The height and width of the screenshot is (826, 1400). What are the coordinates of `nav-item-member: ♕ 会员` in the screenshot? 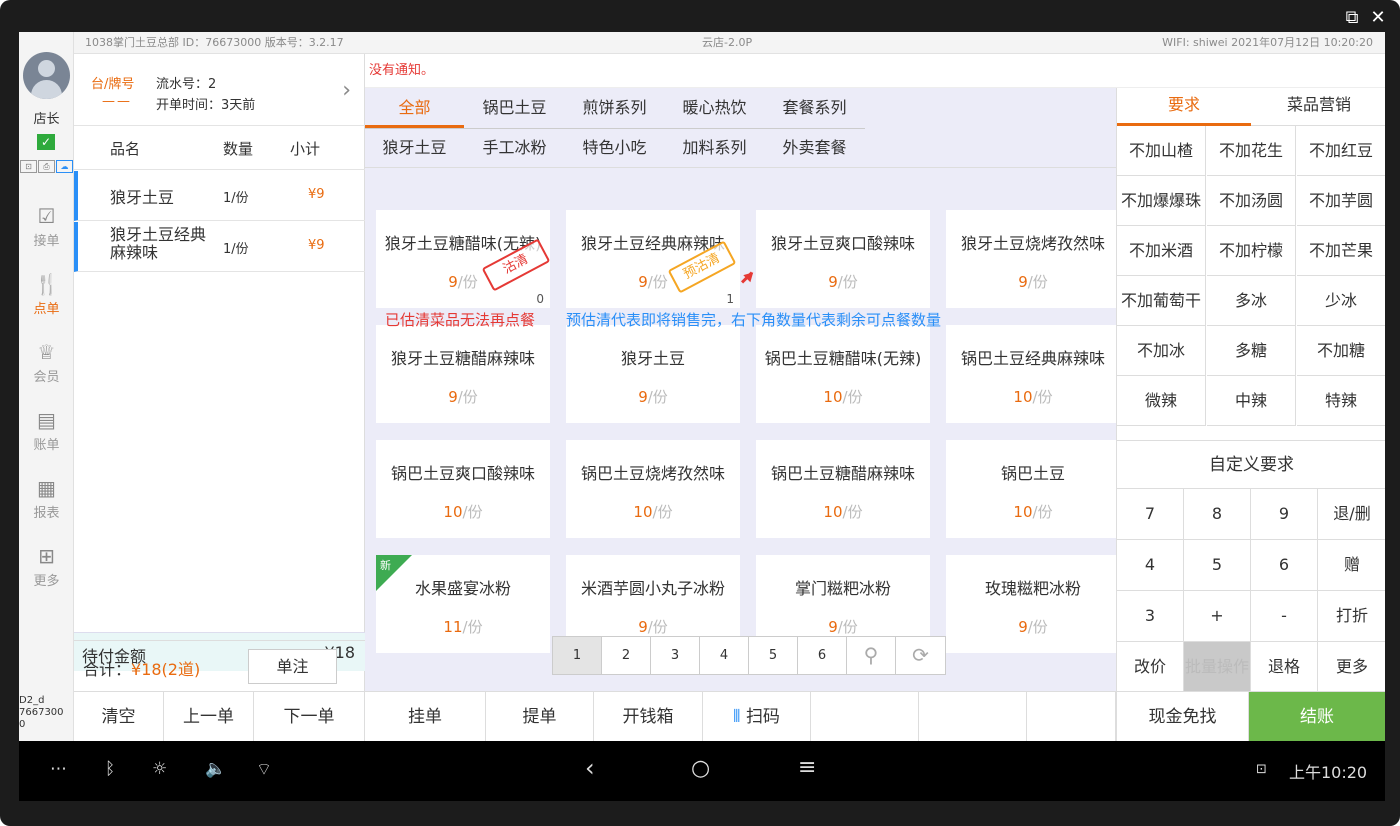 It's located at (46, 362).